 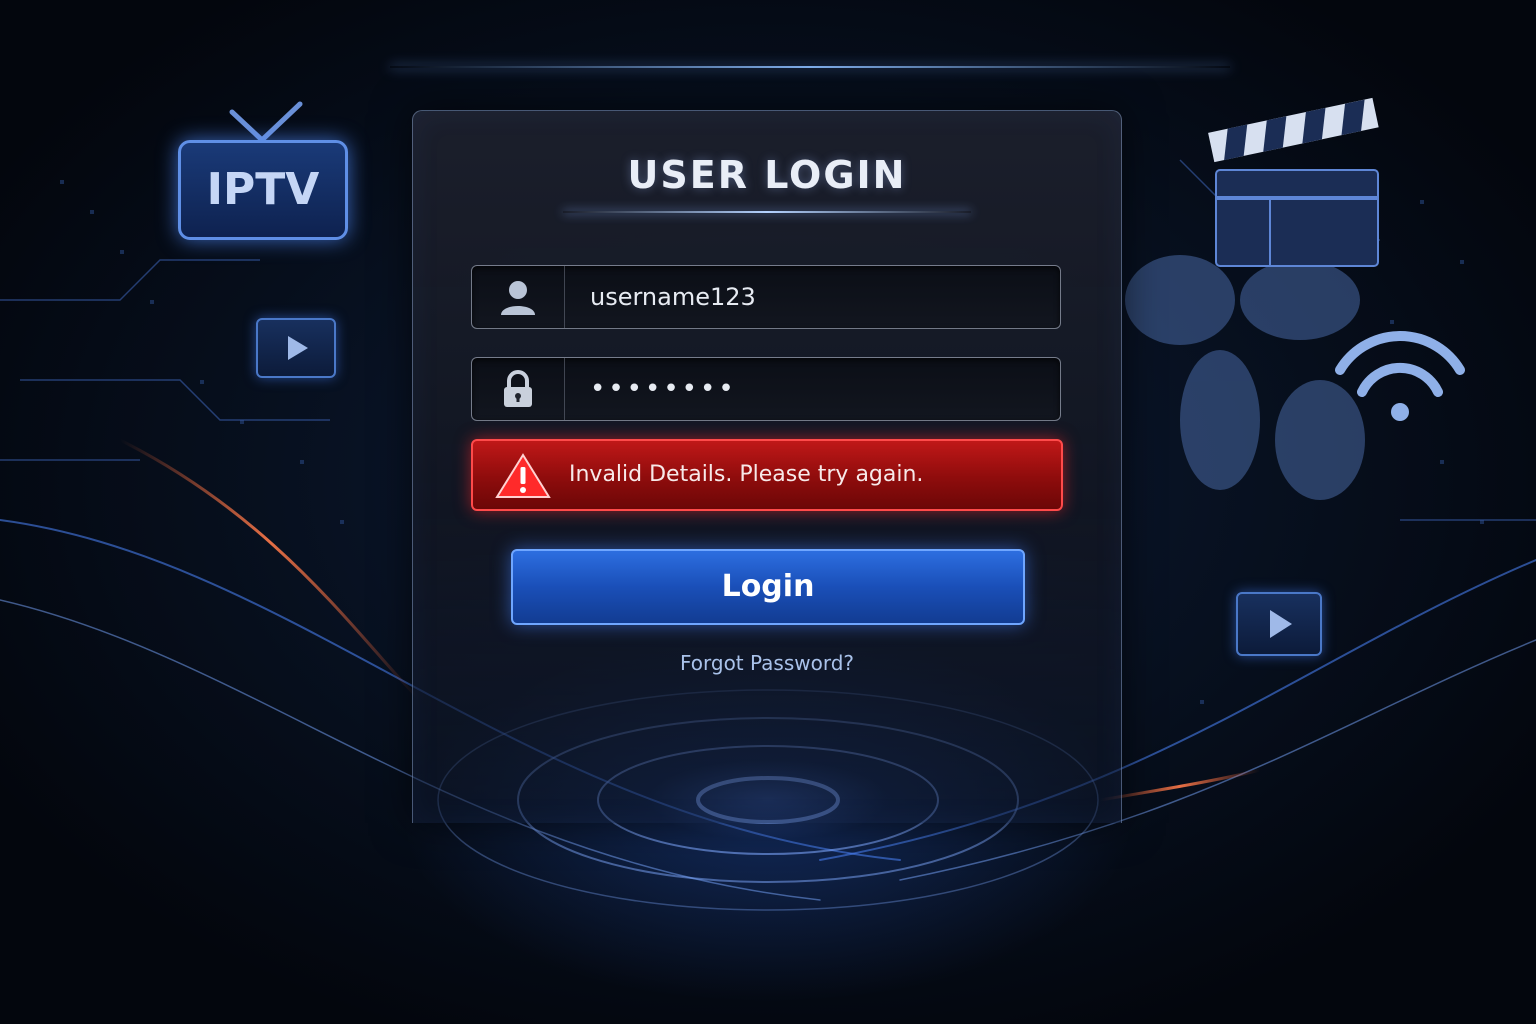 I want to click on error-banner: Invalid Details. Please try again., so click(x=767, y=475).